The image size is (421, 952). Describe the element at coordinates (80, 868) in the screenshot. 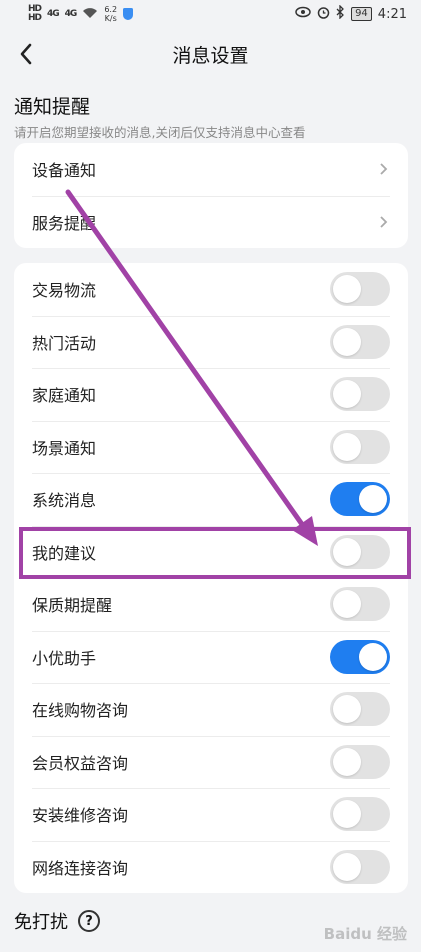

I see `toggle-row-label: 网络连接咨询` at that location.